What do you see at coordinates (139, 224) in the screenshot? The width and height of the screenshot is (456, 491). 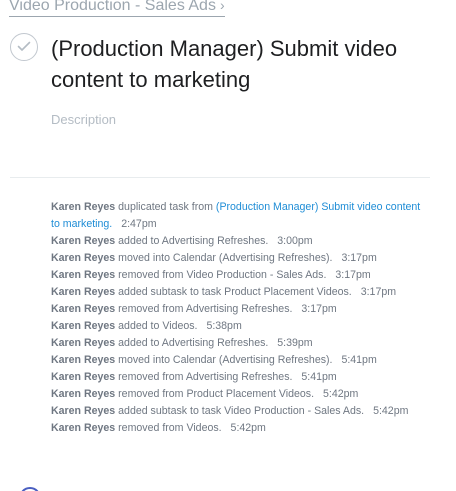 I see `activity-timestamp: 2:47pm` at bounding box center [139, 224].